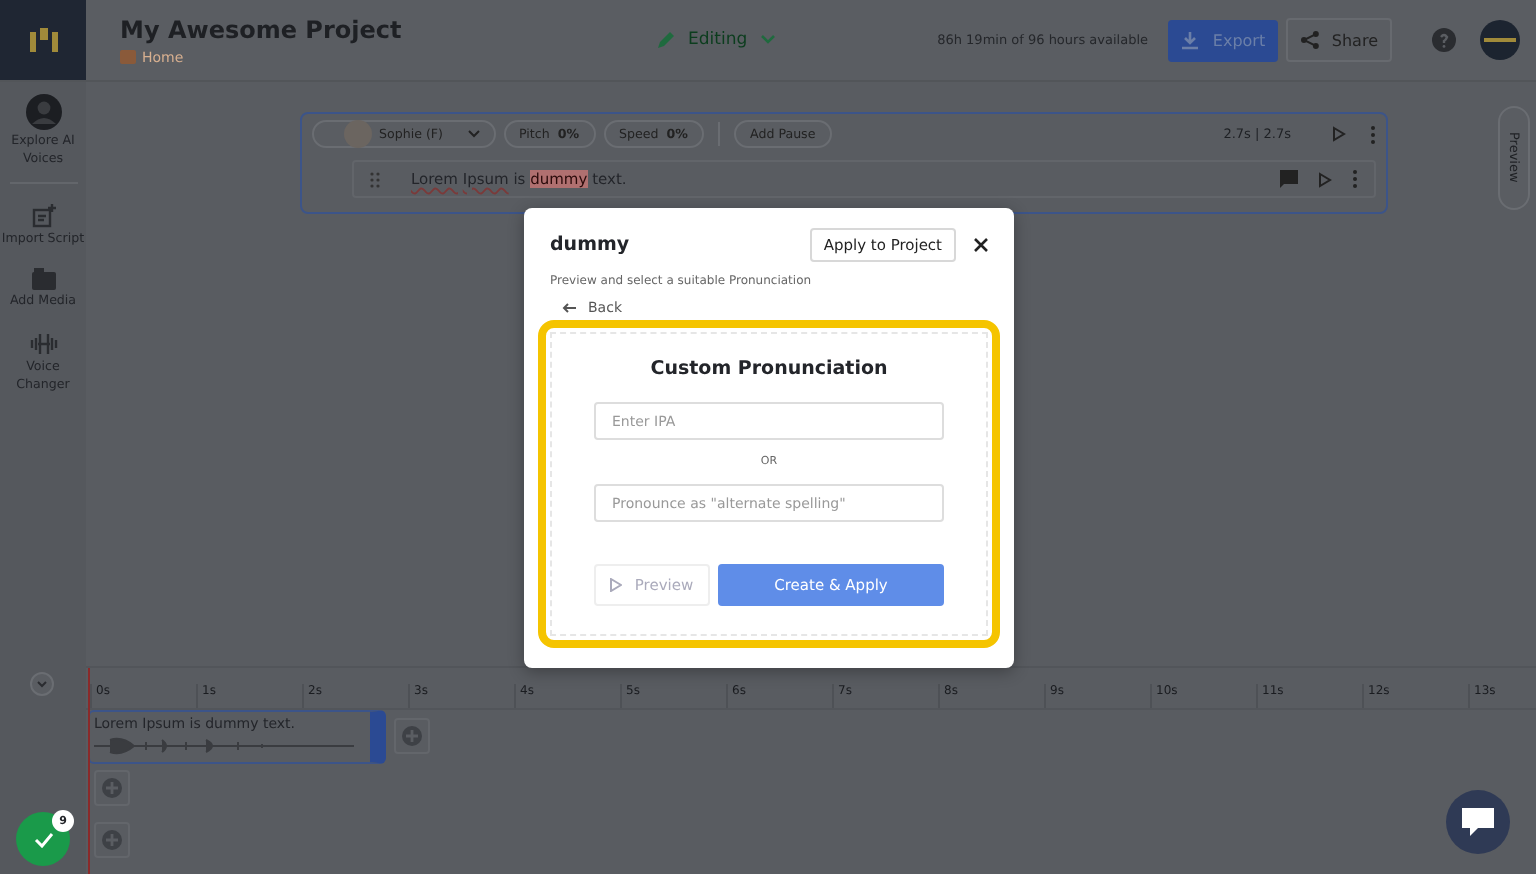 The image size is (1536, 874). What do you see at coordinates (1500, 40) in the screenshot?
I see `user-avatar-icon` at bounding box center [1500, 40].